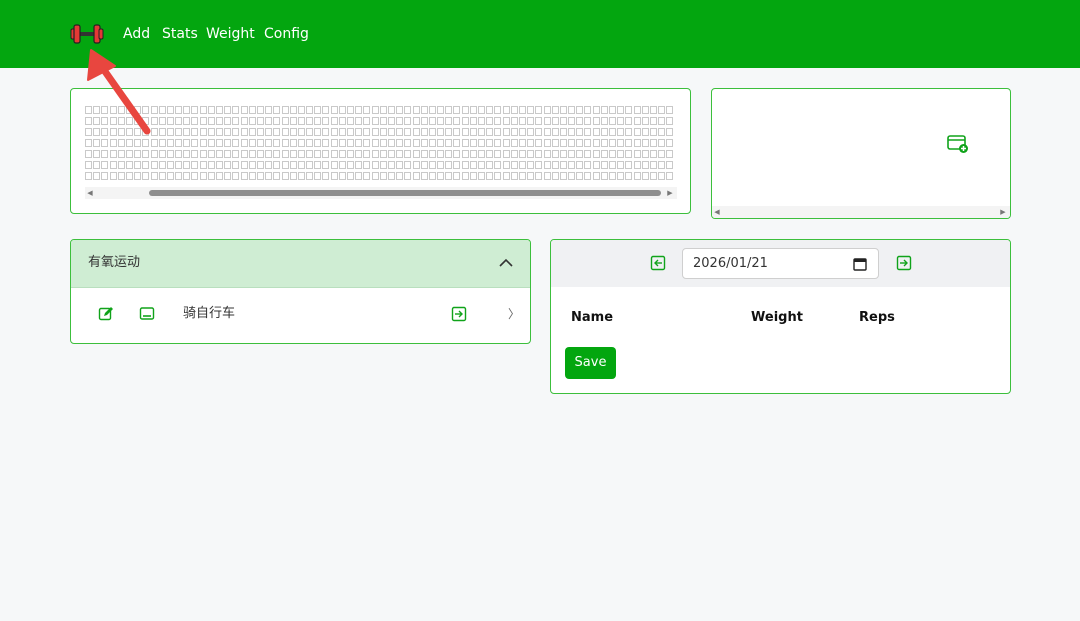  Describe the element at coordinates (506, 263) in the screenshot. I see `chevron-up-icon` at that location.